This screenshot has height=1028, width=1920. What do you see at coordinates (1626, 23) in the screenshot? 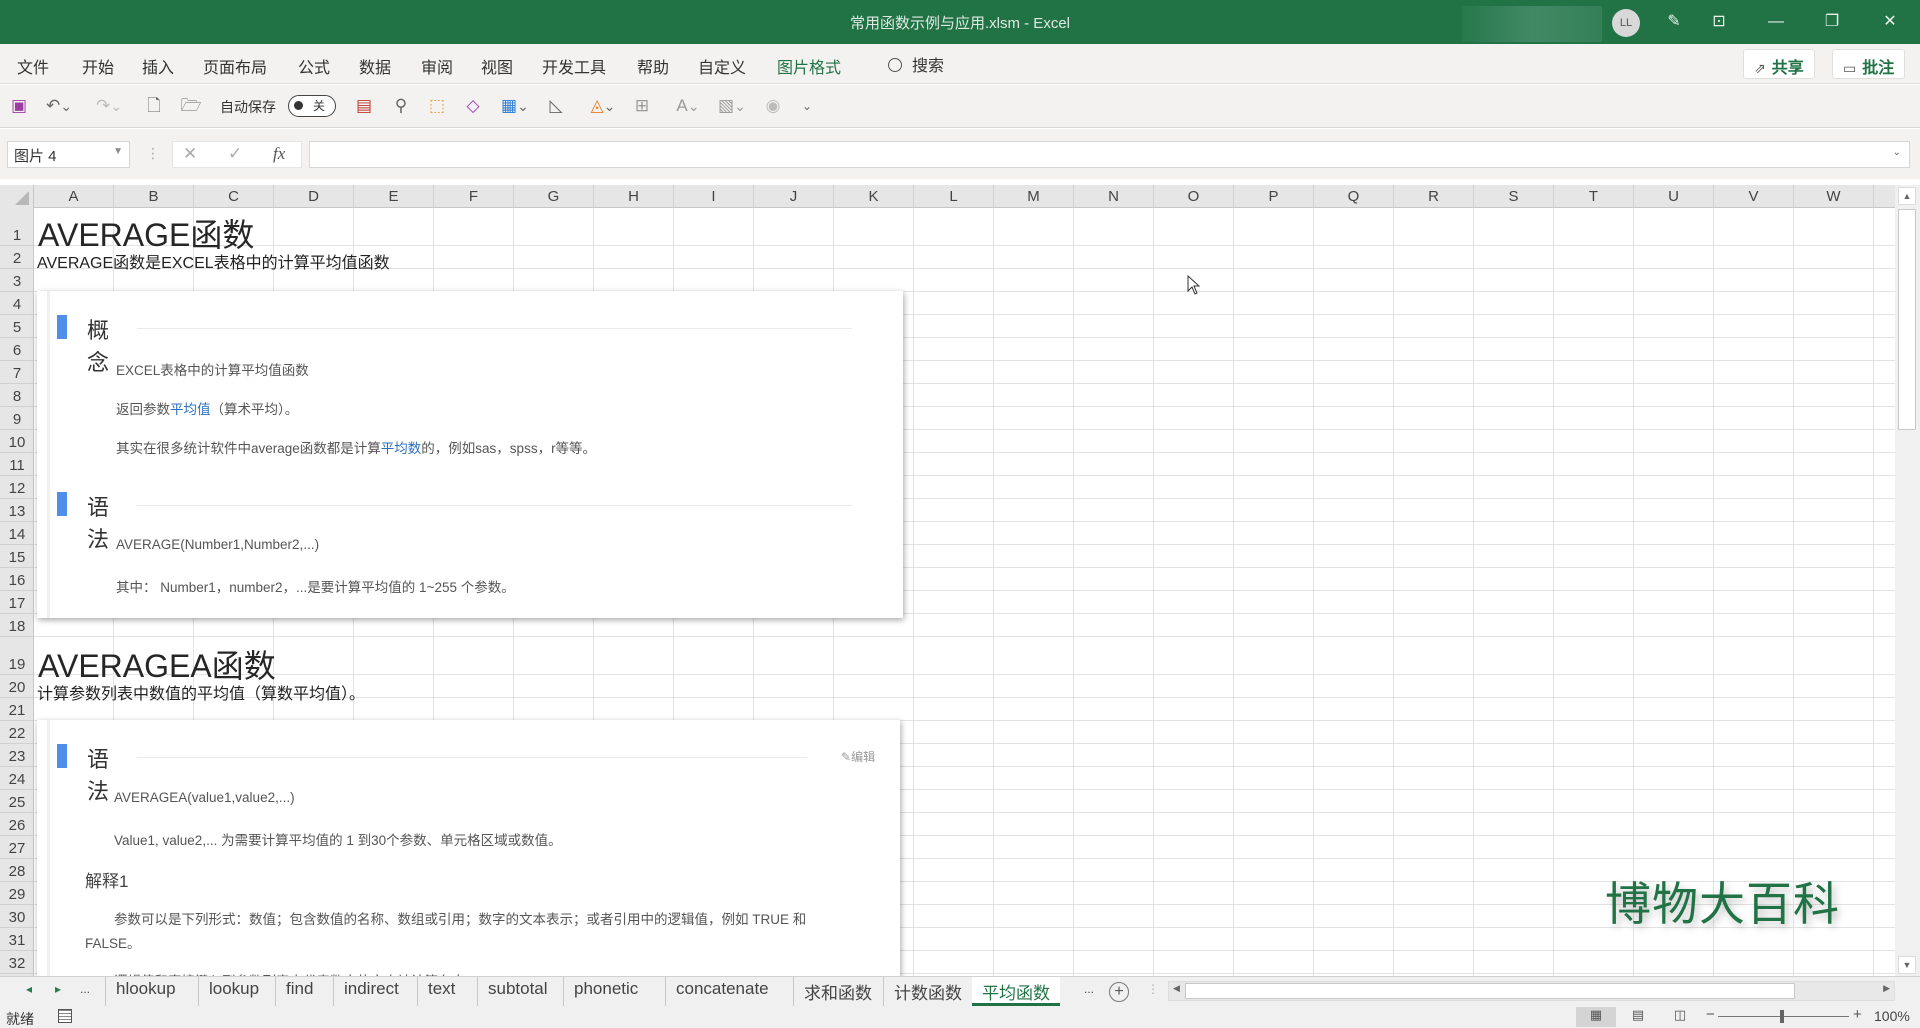
I see `user-avatar: LL` at bounding box center [1626, 23].